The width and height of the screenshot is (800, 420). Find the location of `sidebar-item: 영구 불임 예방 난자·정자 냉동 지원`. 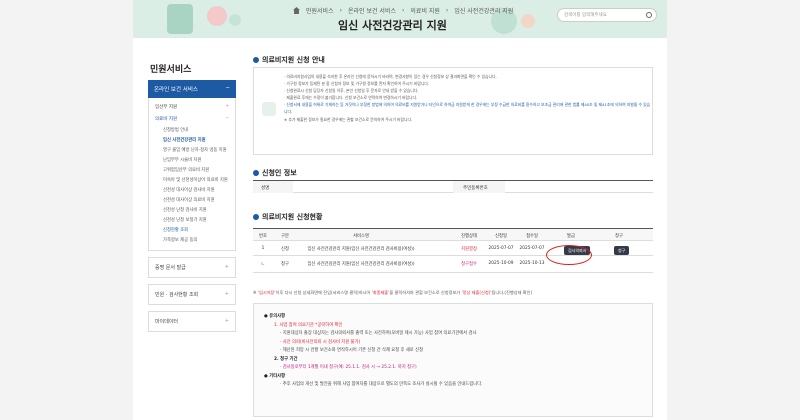

sidebar-item: 영구 불임 예방 난자·정자 냉동 지원 is located at coordinates (192, 150).